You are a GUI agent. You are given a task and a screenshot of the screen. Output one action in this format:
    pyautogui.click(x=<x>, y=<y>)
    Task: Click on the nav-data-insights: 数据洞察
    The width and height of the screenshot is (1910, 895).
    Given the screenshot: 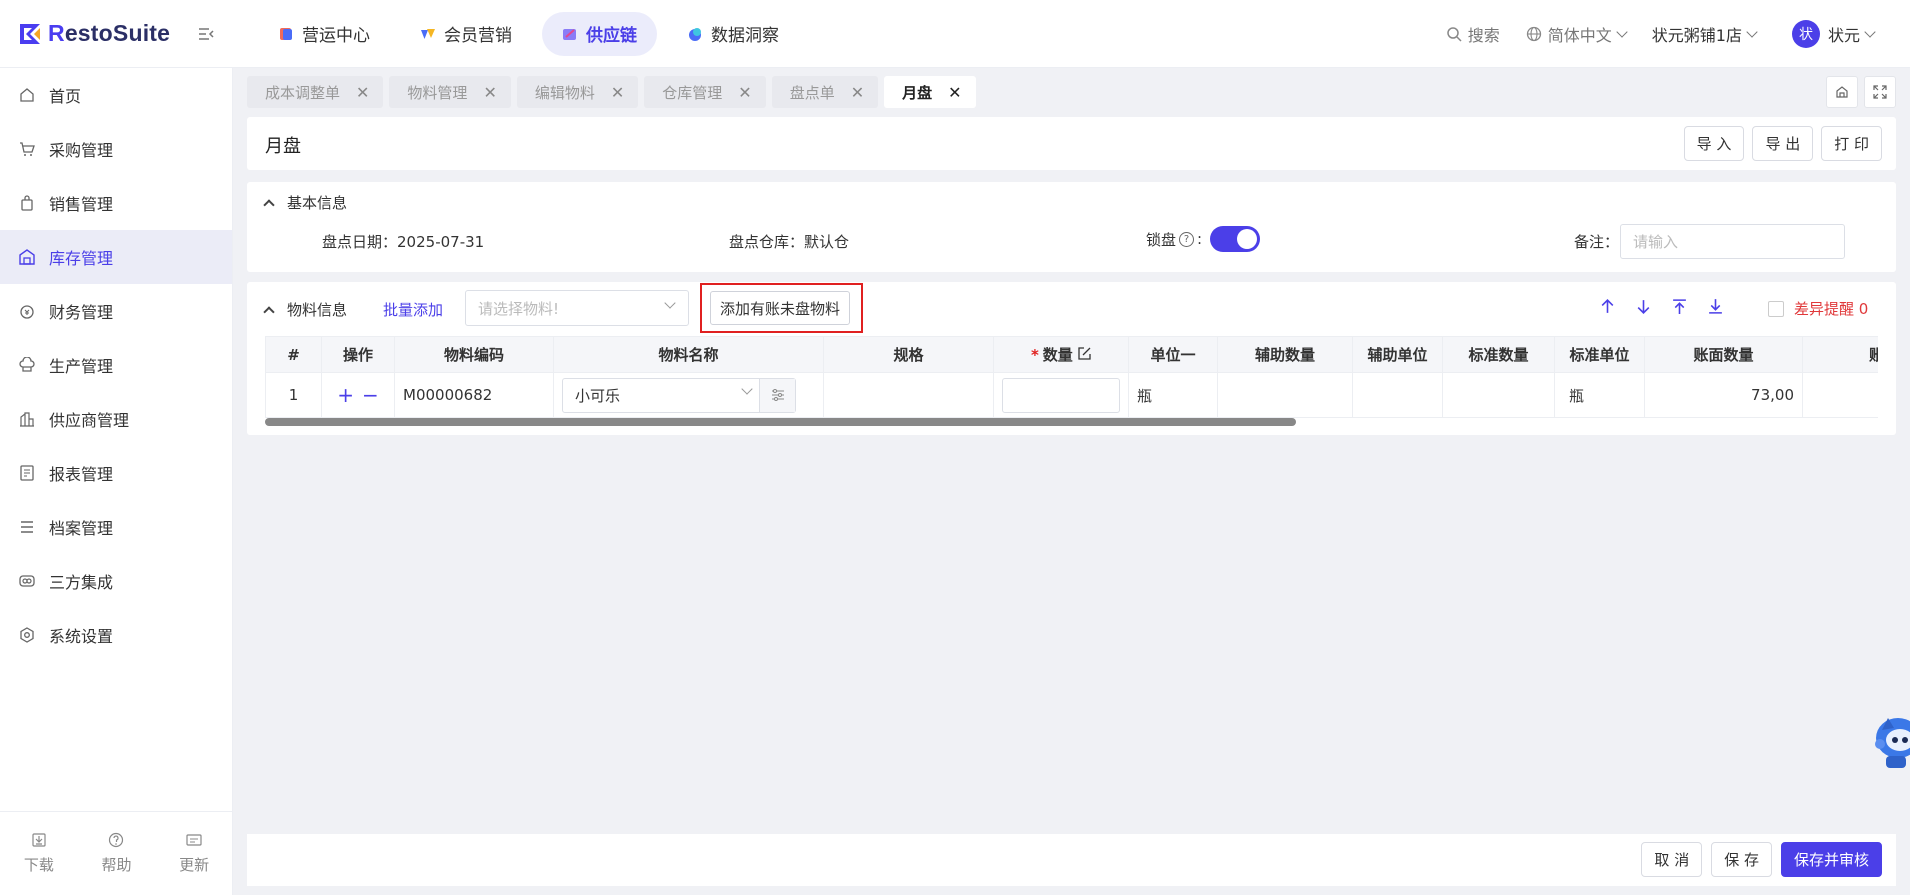 What is the action you would take?
    pyautogui.click(x=733, y=34)
    